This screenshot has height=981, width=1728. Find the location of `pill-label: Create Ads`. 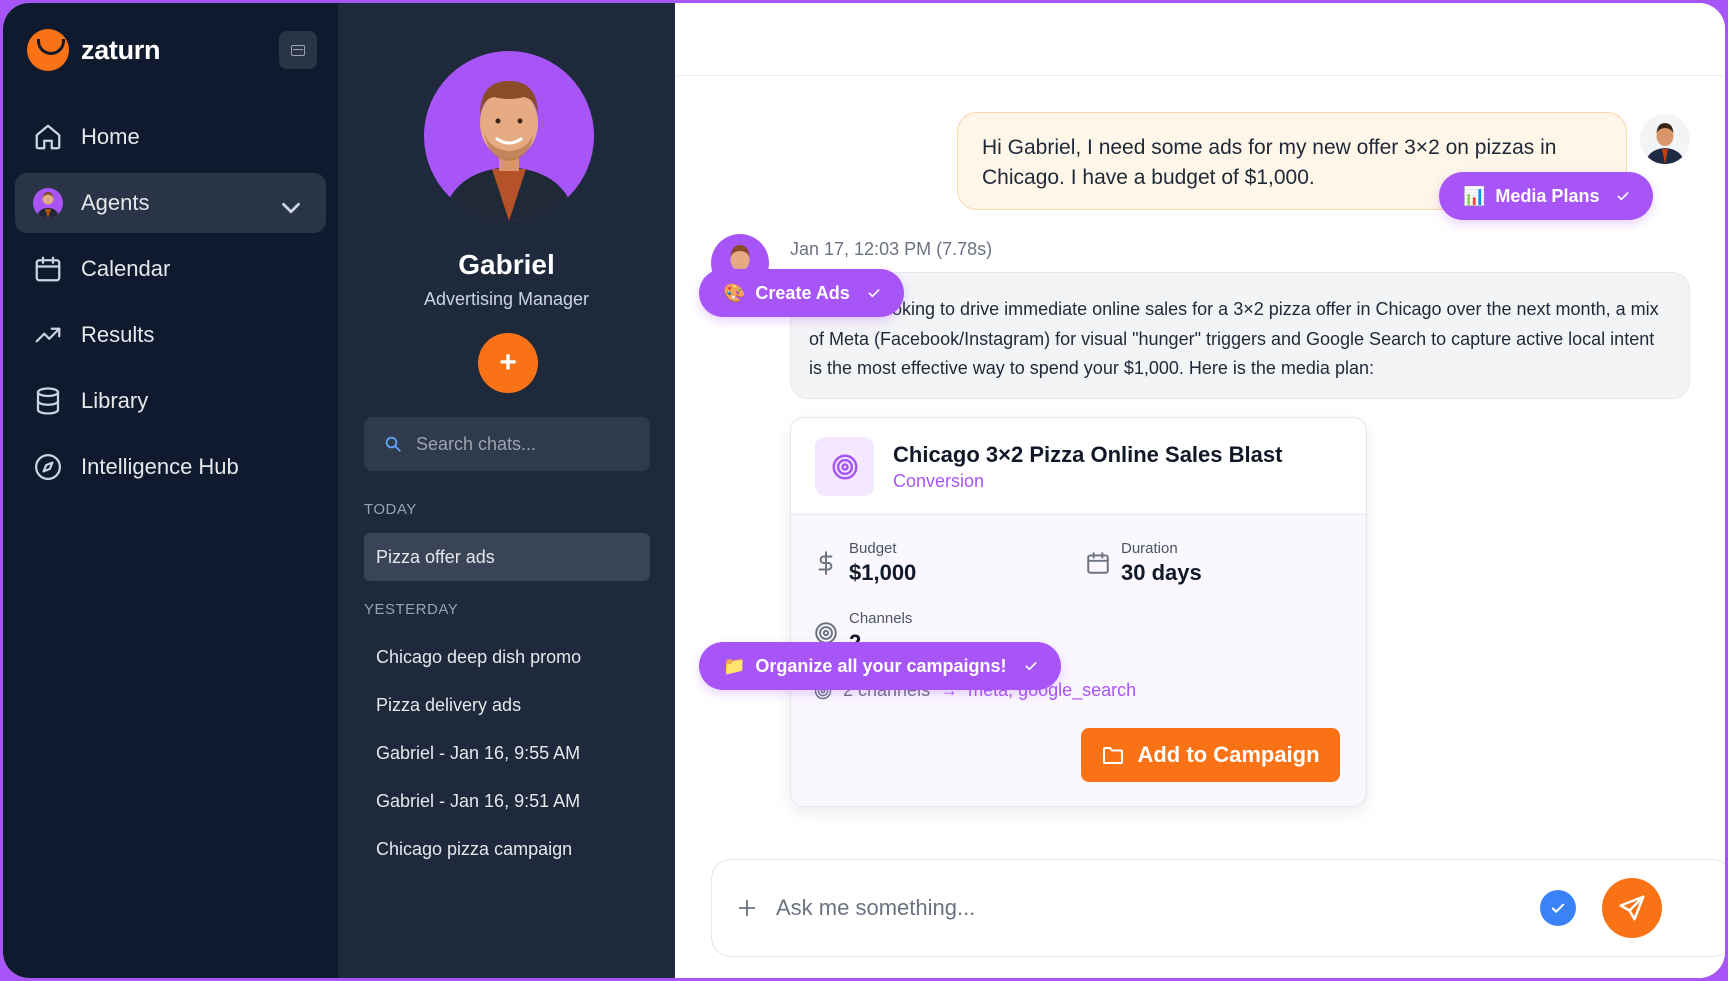

pill-label: Create Ads is located at coordinates (802, 292).